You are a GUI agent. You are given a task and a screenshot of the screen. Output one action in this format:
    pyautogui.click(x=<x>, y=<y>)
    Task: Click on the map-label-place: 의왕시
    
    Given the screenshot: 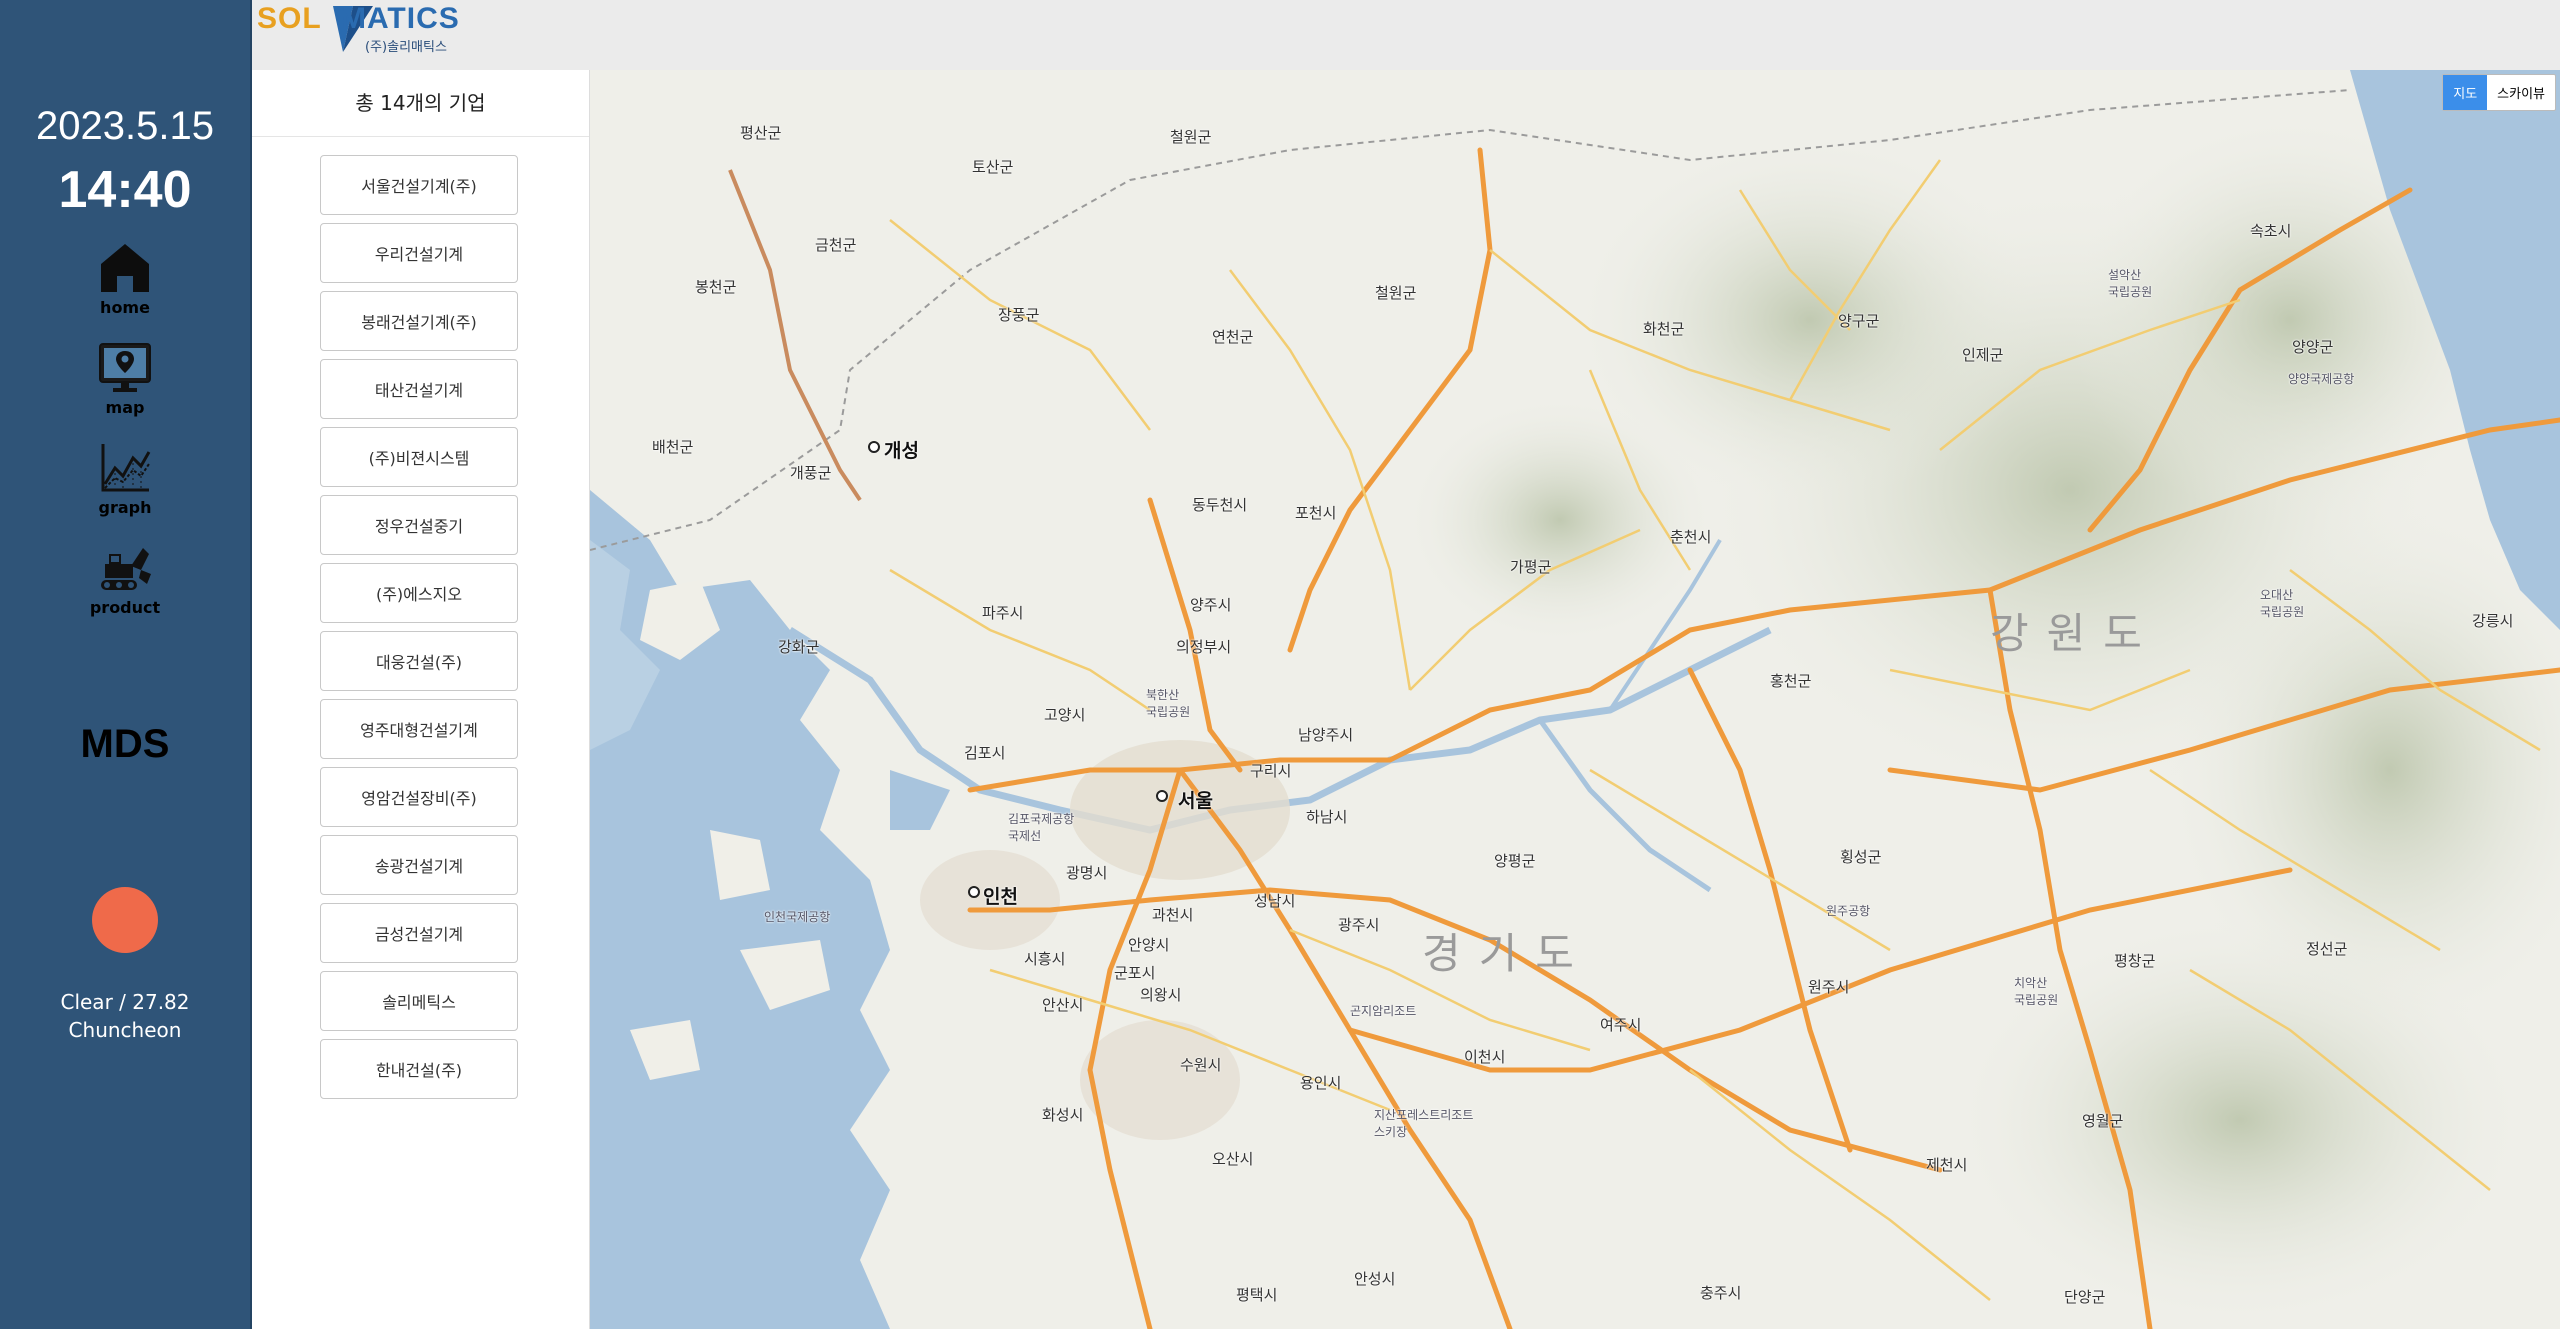 What is the action you would take?
    pyautogui.click(x=1161, y=995)
    